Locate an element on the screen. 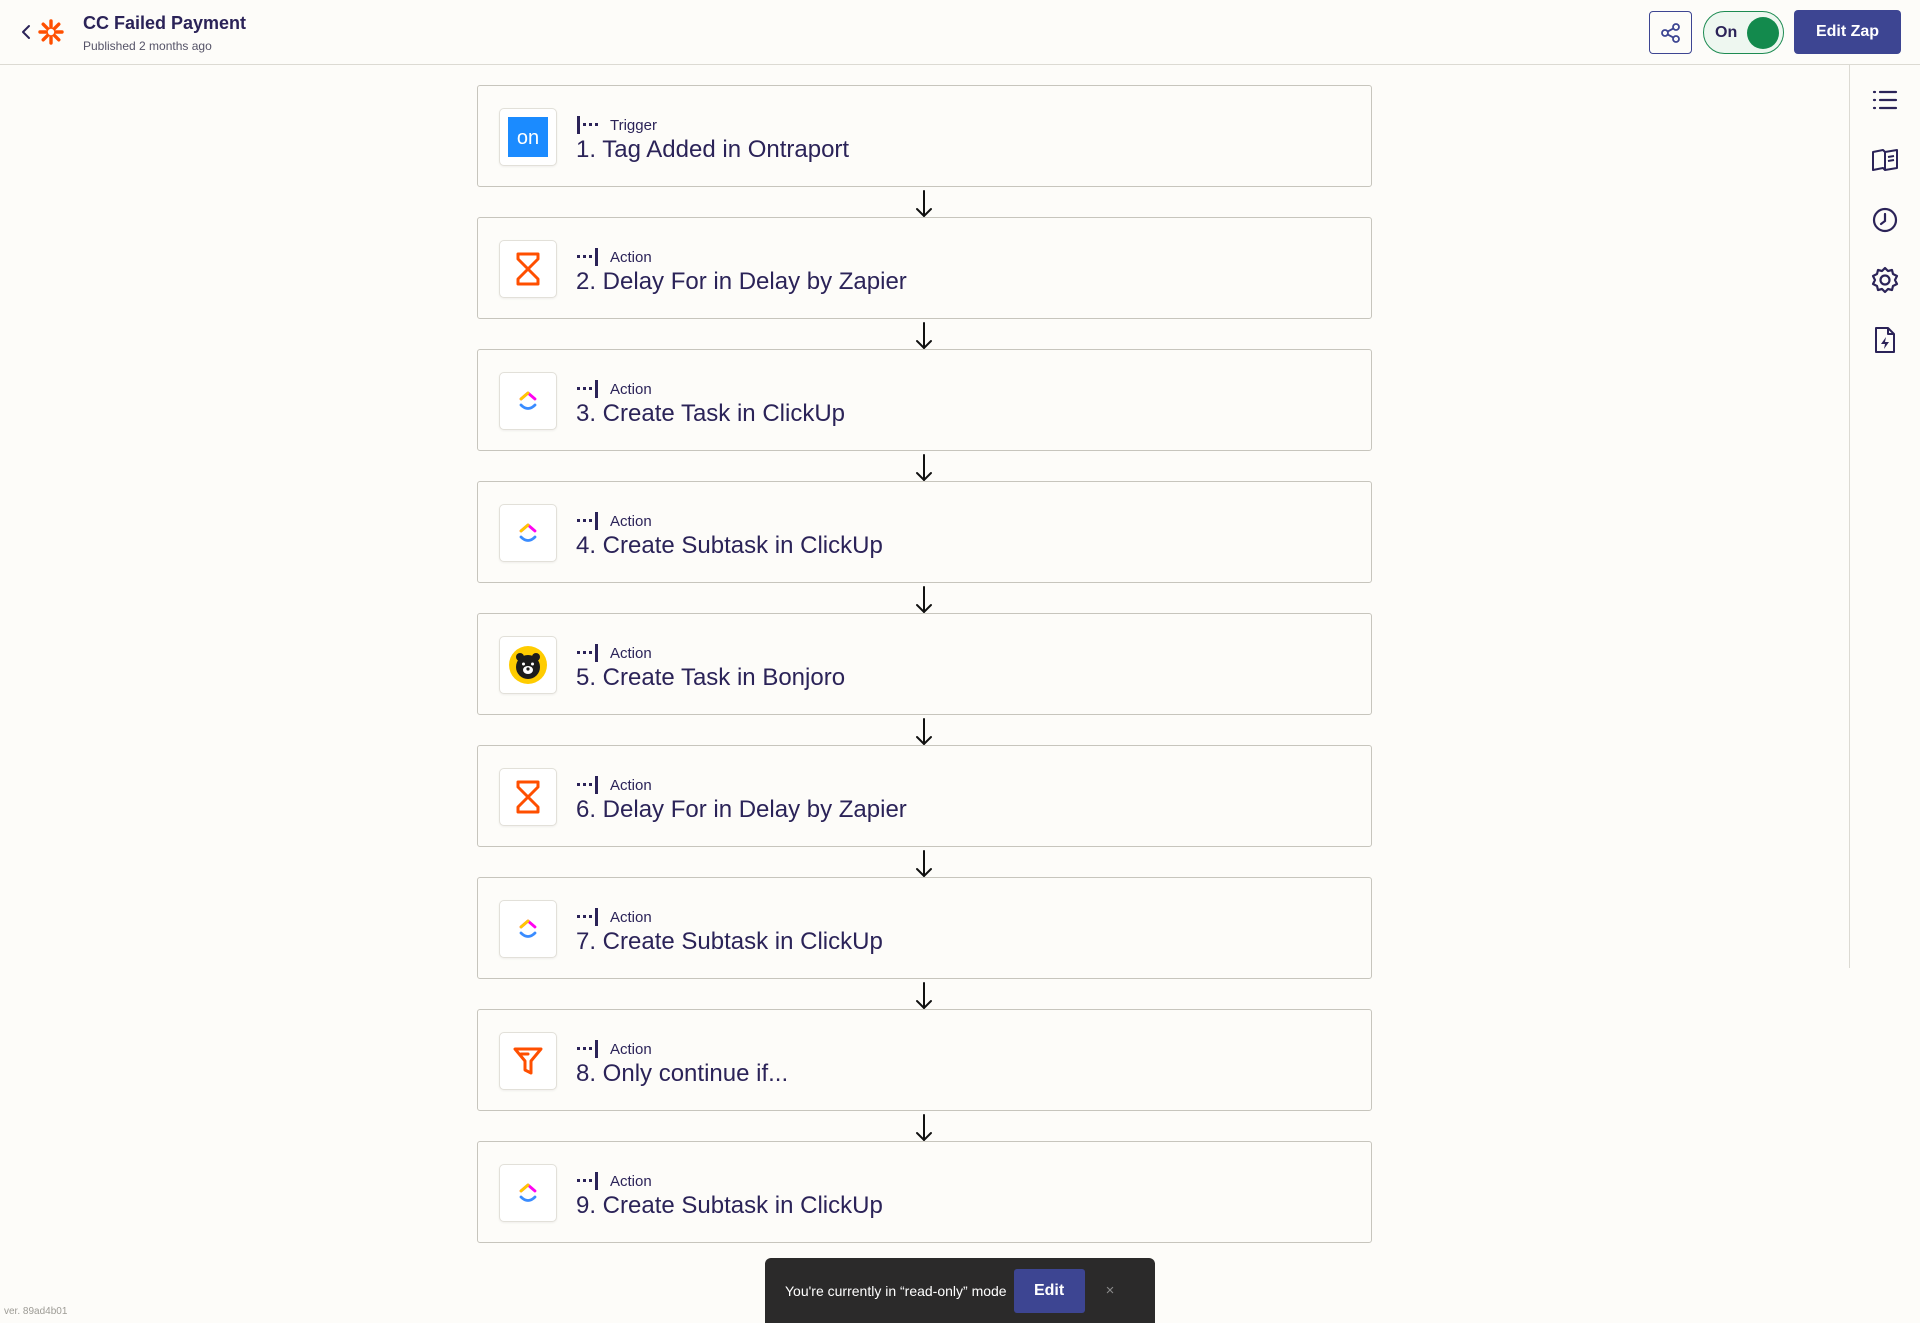  right-sidebar is located at coordinates (1884, 516).